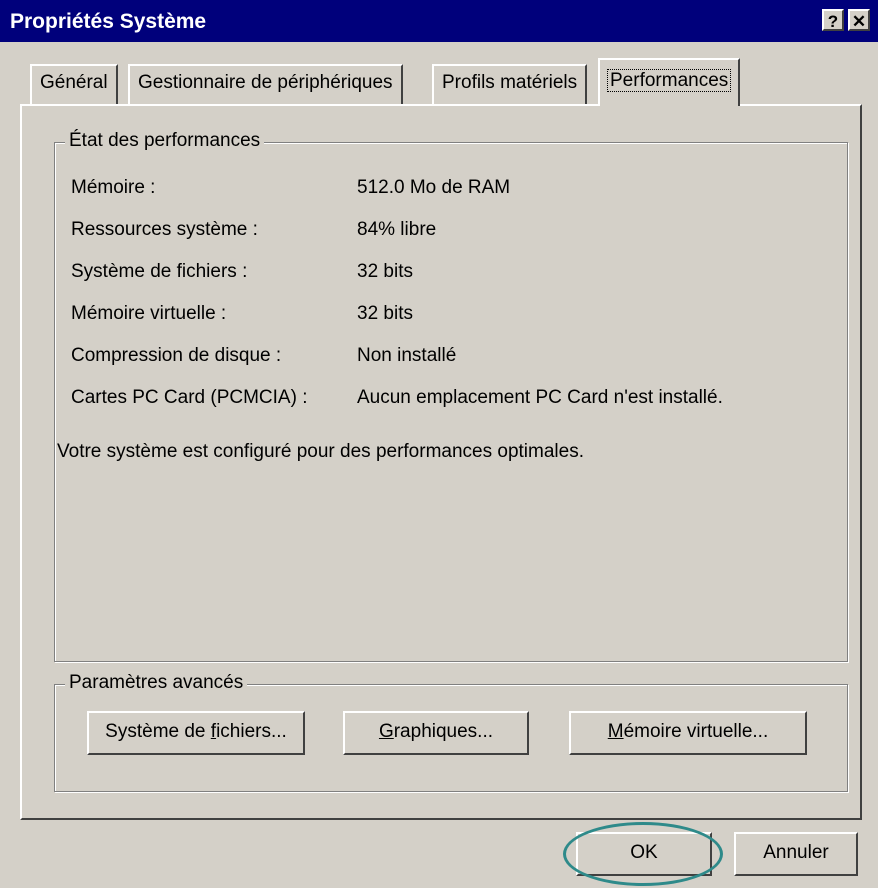 This screenshot has height=888, width=878. Describe the element at coordinates (407, 355) in the screenshot. I see `disk-compression-value: Non installé` at that location.